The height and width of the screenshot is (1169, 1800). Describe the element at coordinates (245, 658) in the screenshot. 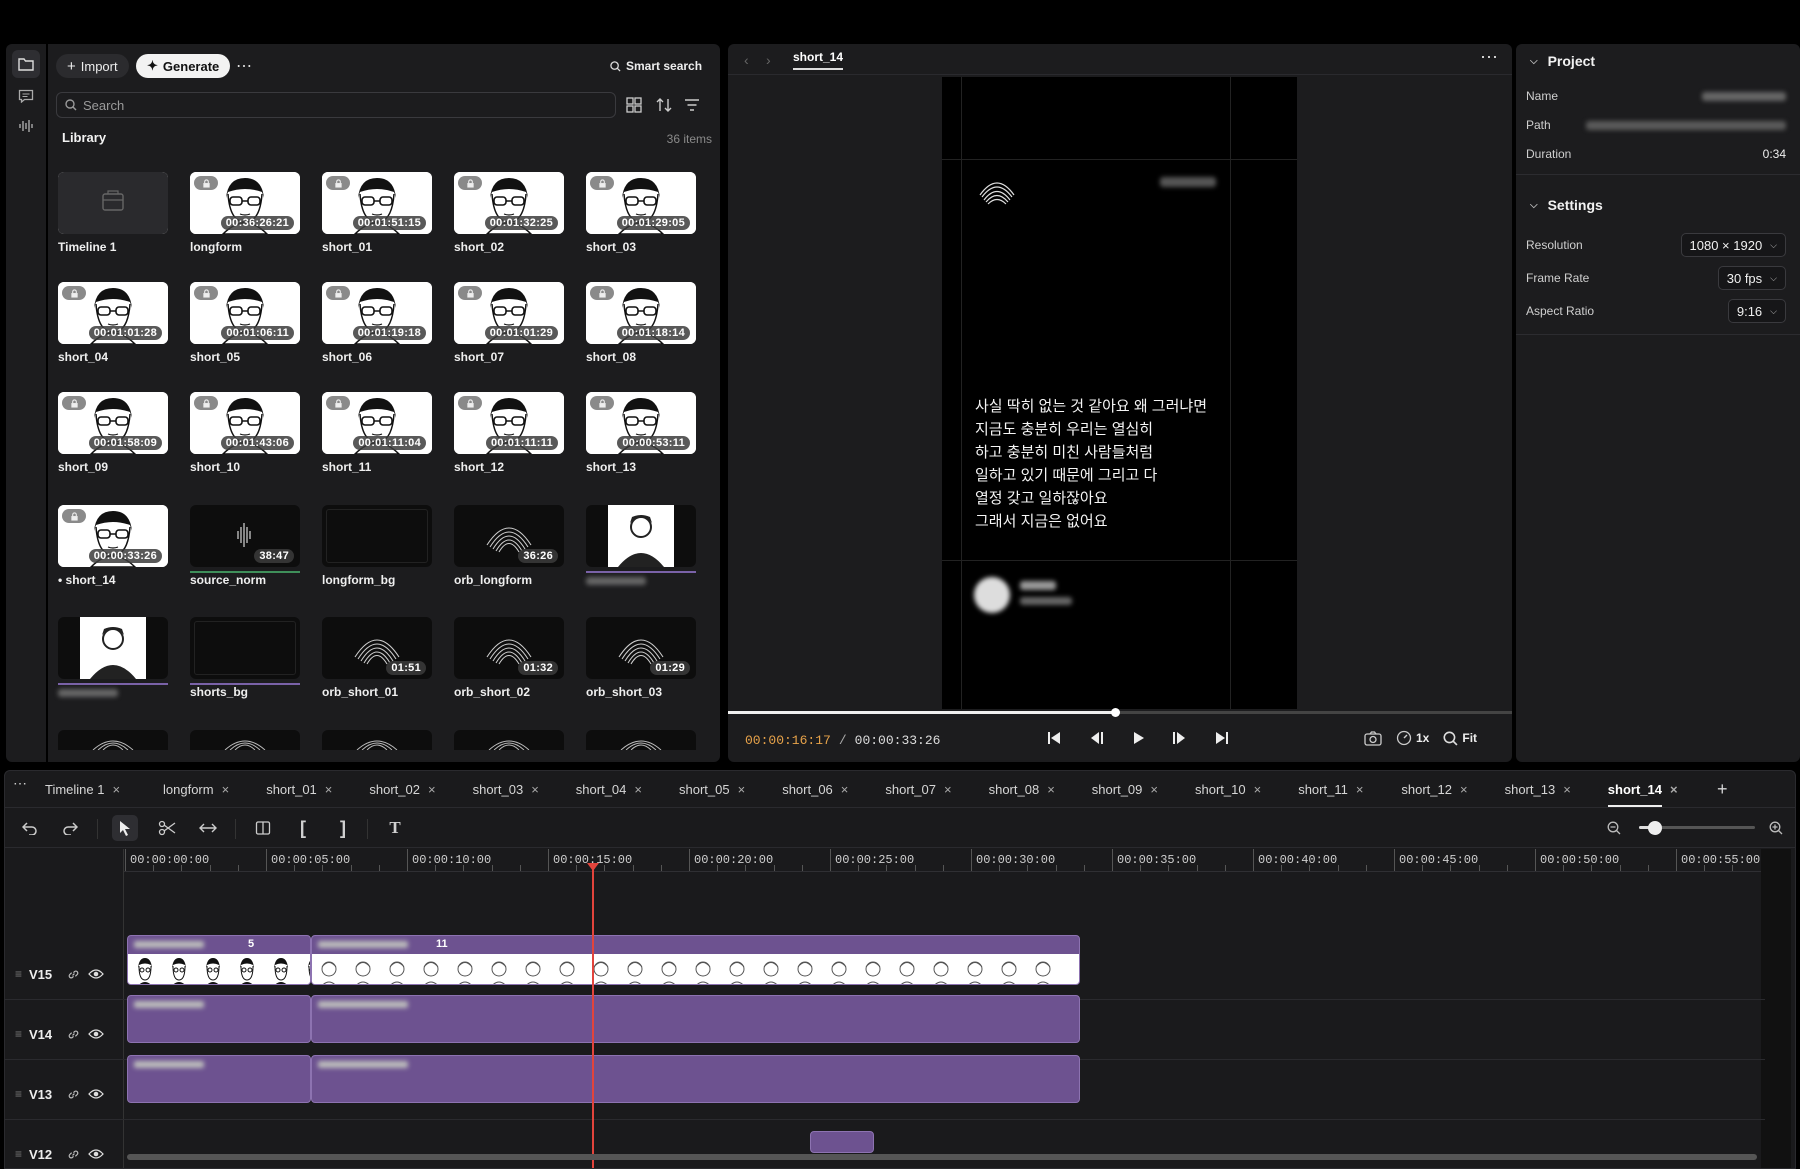

I see `library-tile: shorts_bg` at that location.